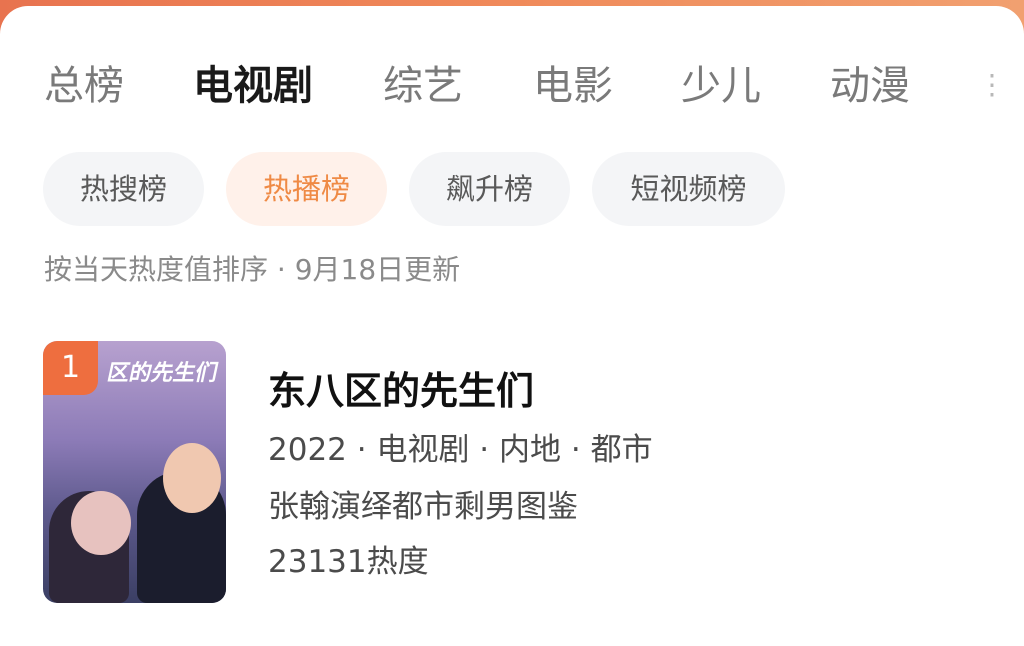  Describe the element at coordinates (500, 88) in the screenshot. I see `category-tabs: 总榜 电视剧 综艺 电影 少儿 动漫` at that location.